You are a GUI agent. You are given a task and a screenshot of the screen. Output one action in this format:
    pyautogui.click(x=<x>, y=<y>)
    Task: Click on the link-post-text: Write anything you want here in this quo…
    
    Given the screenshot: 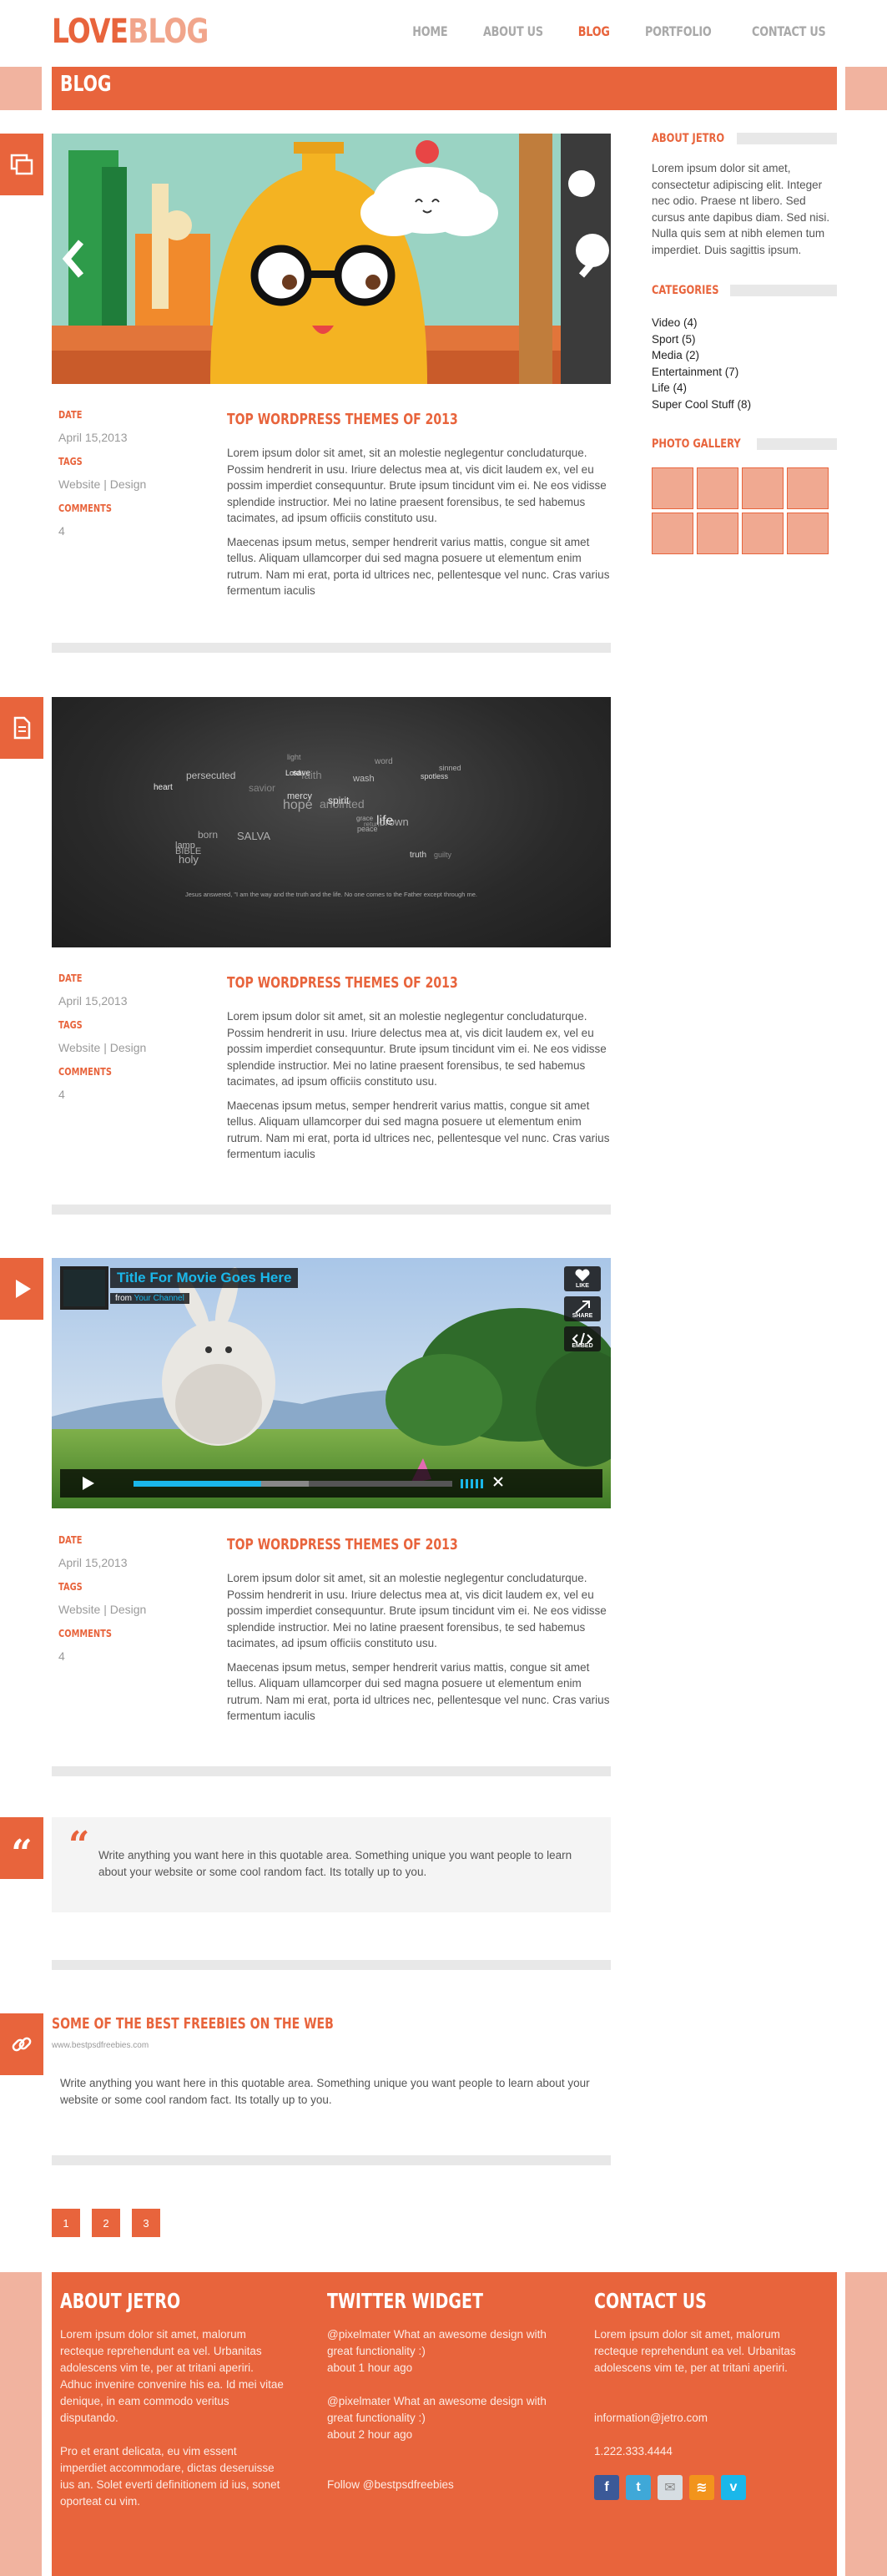 What is the action you would take?
    pyautogui.click(x=325, y=2091)
    